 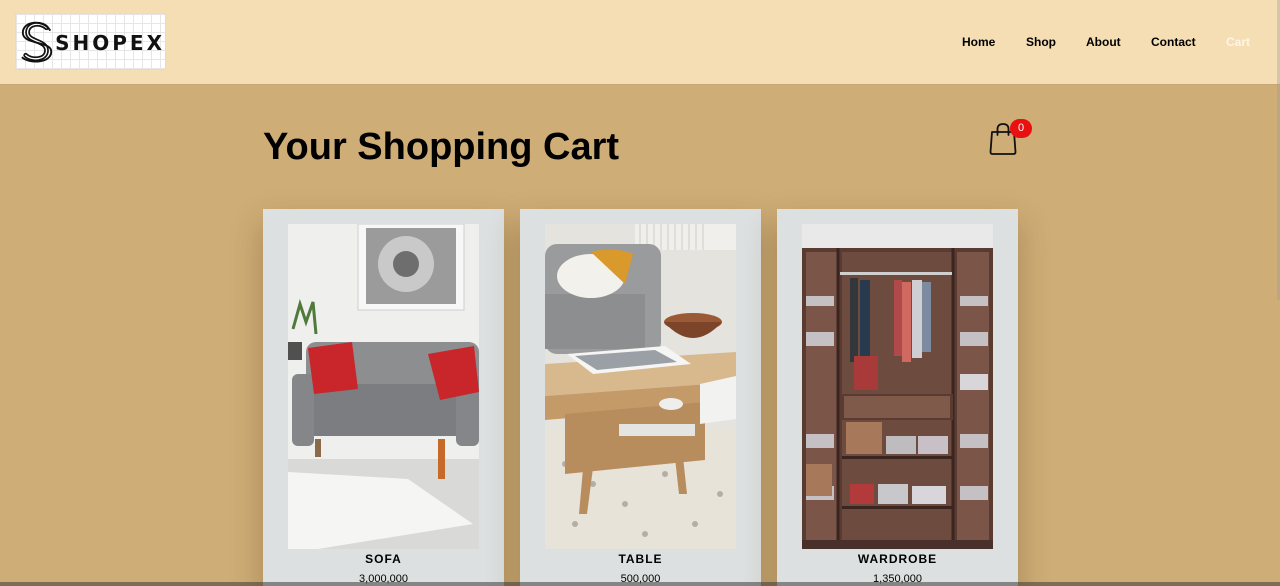 I want to click on cart-count-badge: 0, so click(x=1021, y=128).